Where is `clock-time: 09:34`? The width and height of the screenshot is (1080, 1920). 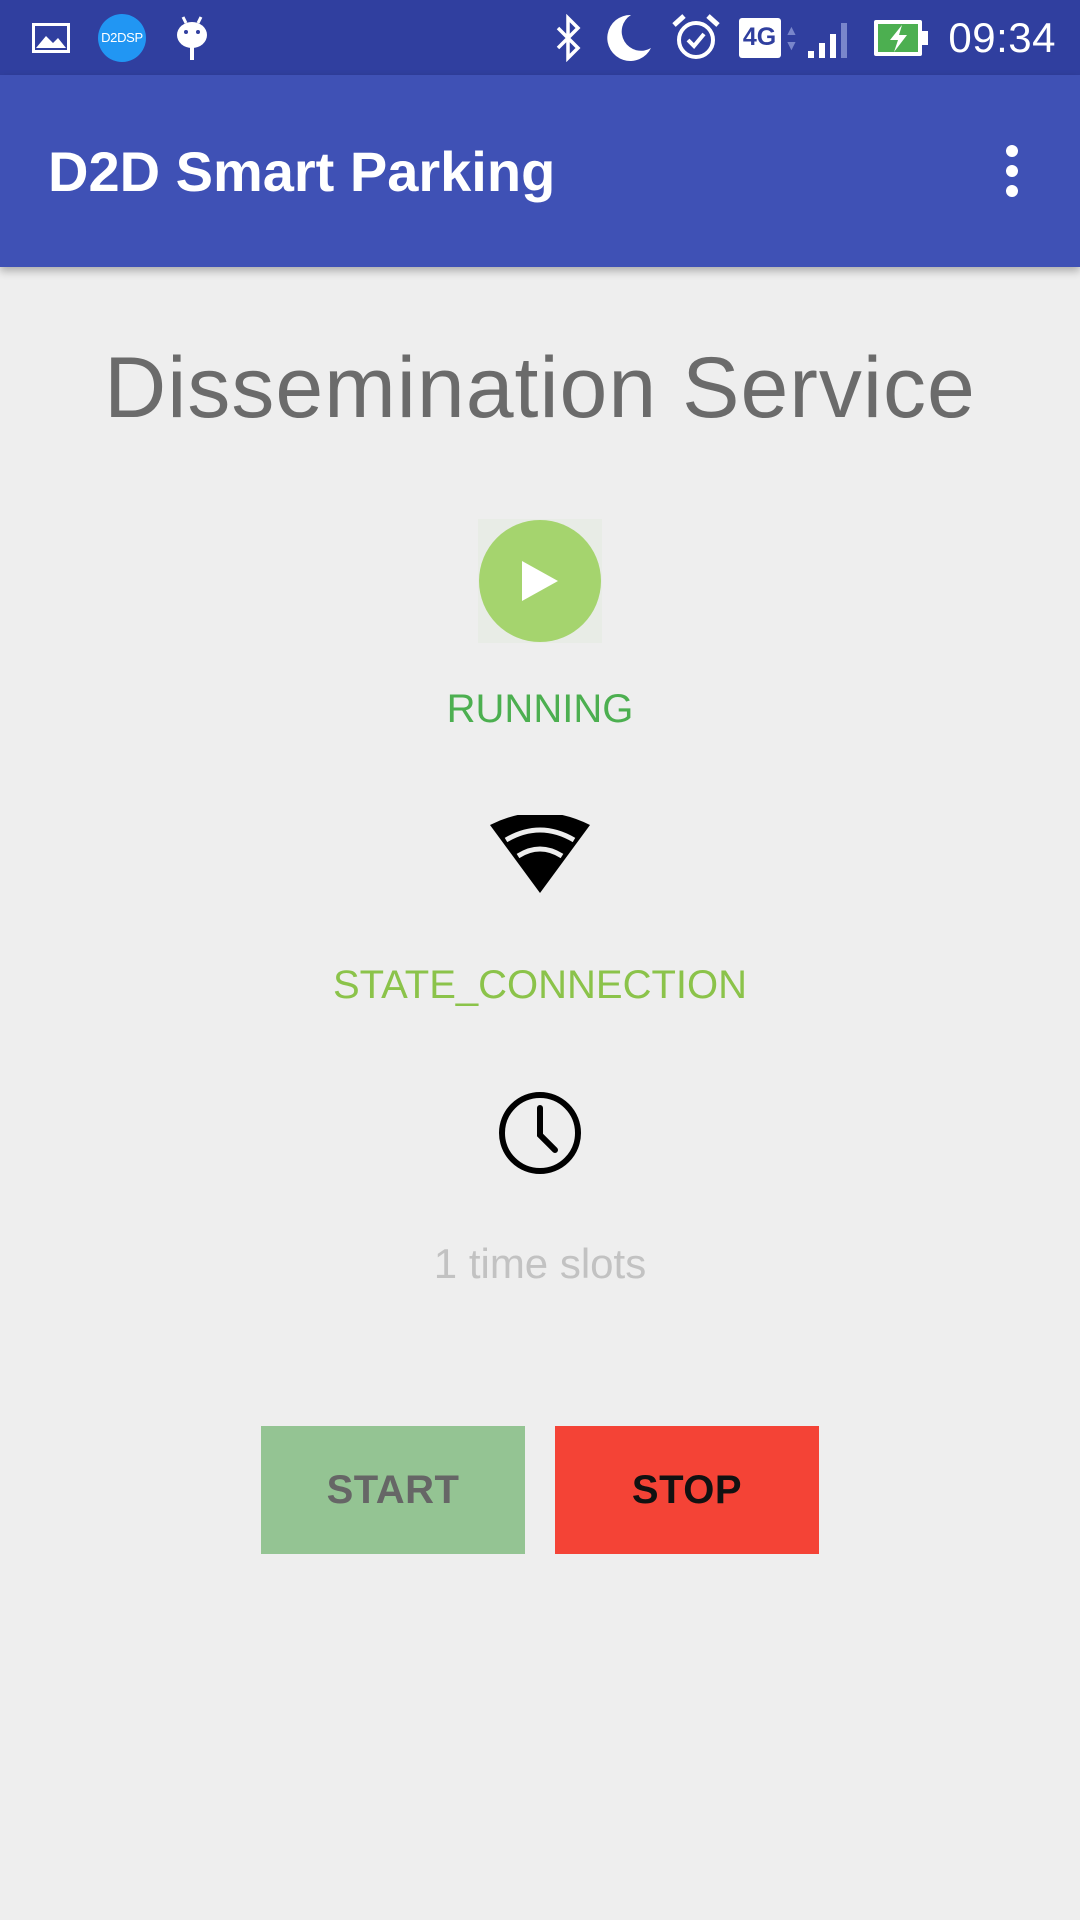
clock-time: 09:34 is located at coordinates (1002, 37).